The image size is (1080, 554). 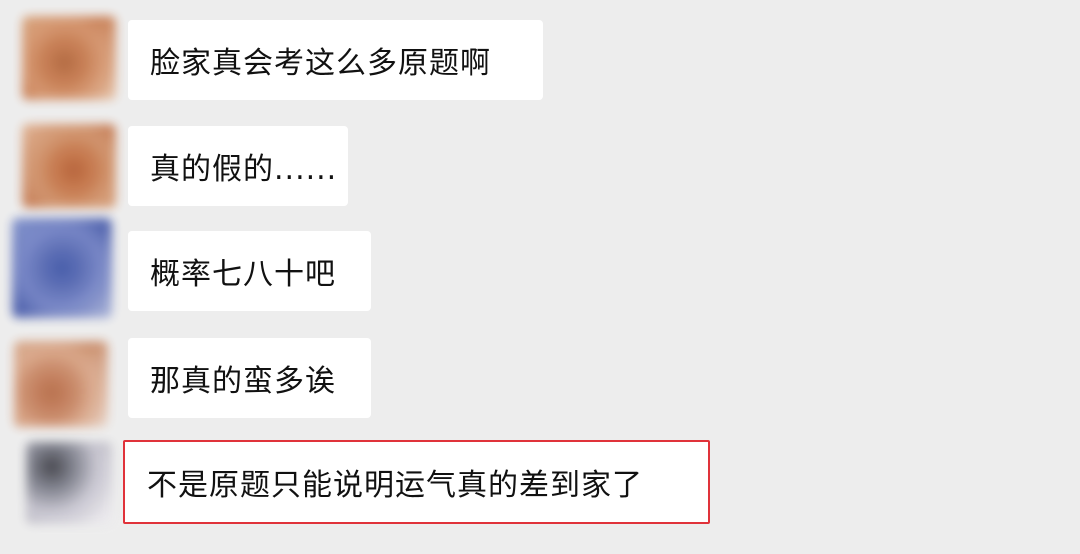 I want to click on message-bubble: 脸家真会考这么多原题啊, so click(x=335, y=60).